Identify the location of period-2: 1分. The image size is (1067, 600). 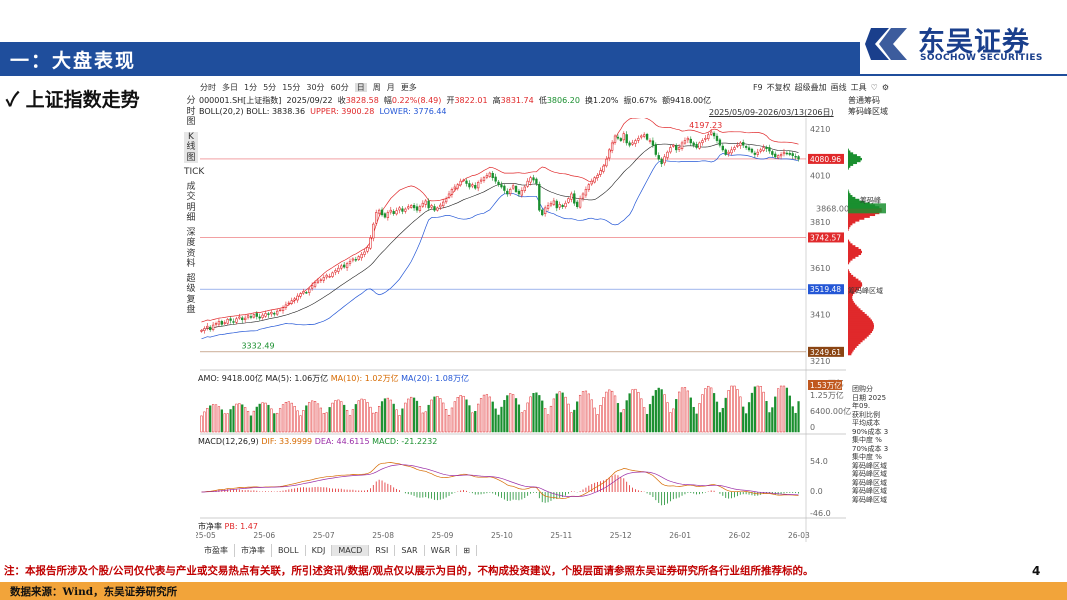
(250, 87).